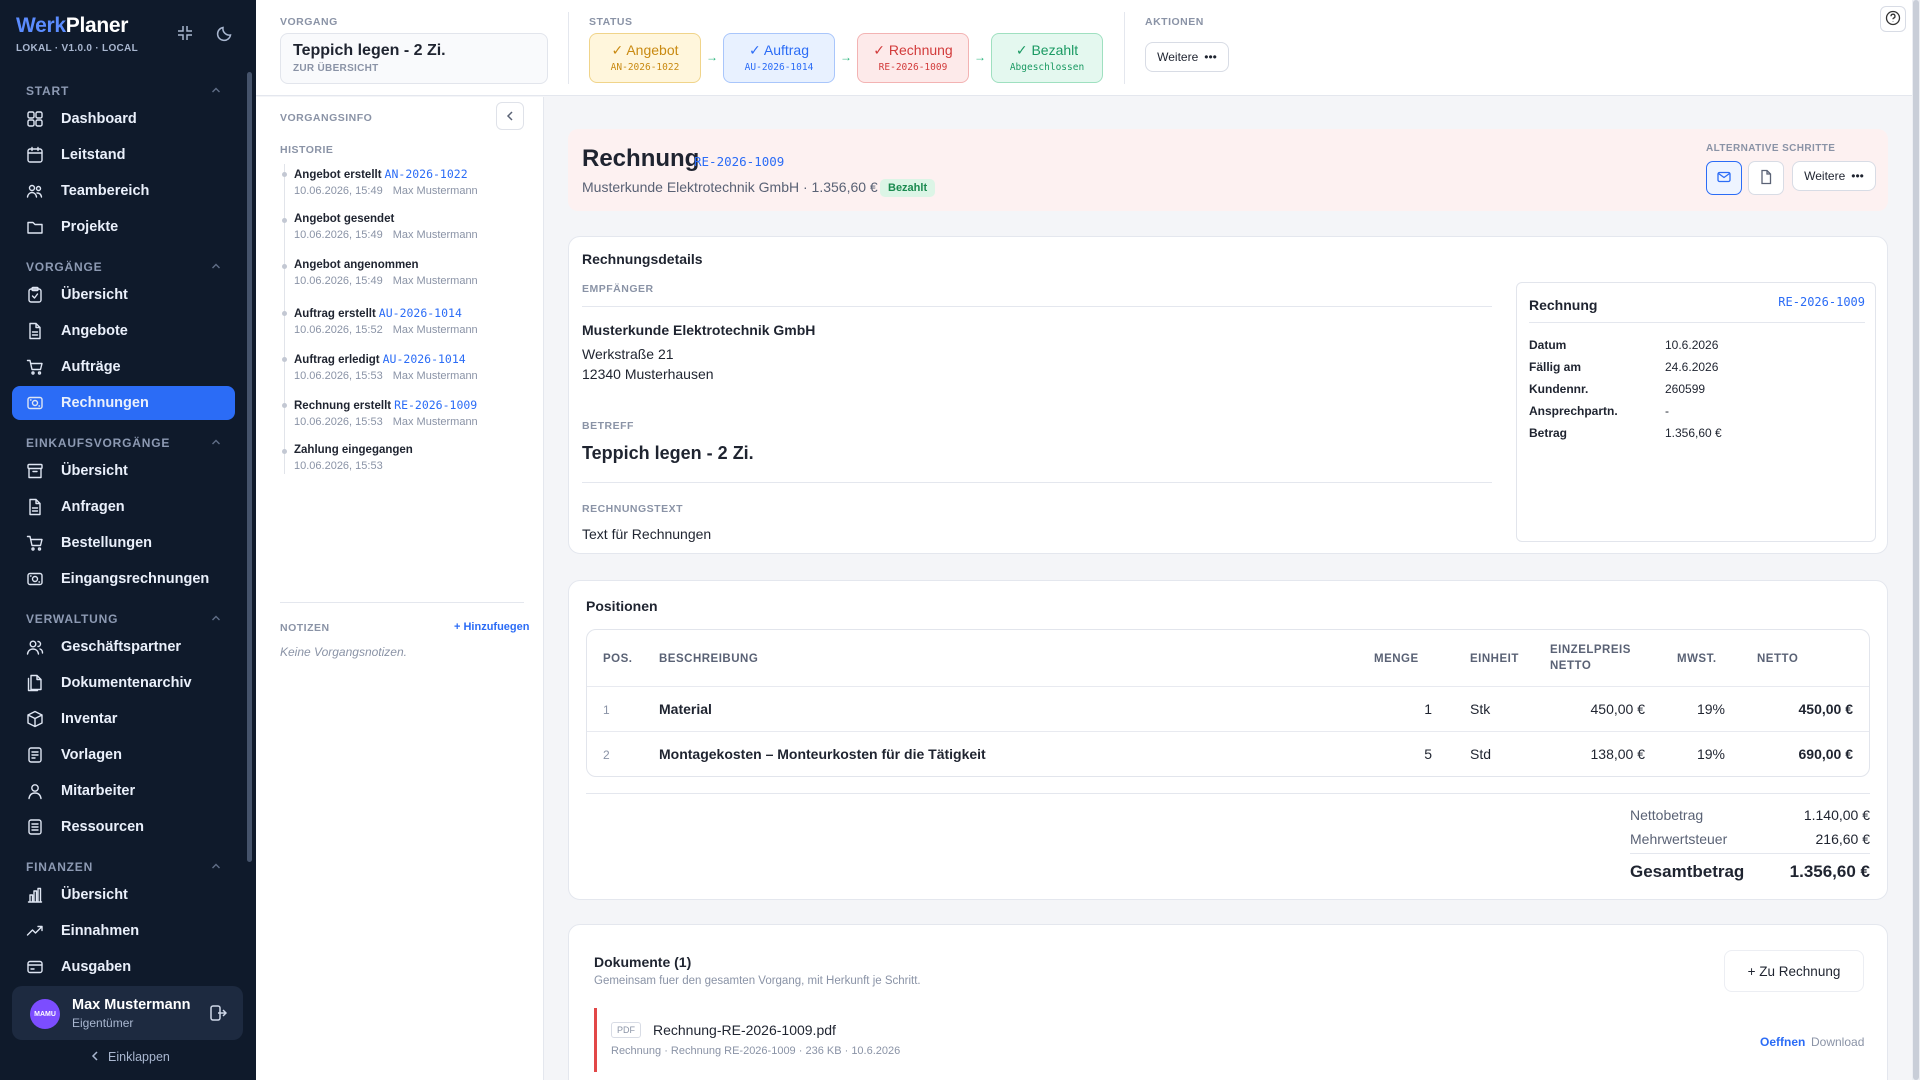 The image size is (1920, 1080). Describe the element at coordinates (1571, 666) in the screenshot. I see `col-price-2: NETTO` at that location.